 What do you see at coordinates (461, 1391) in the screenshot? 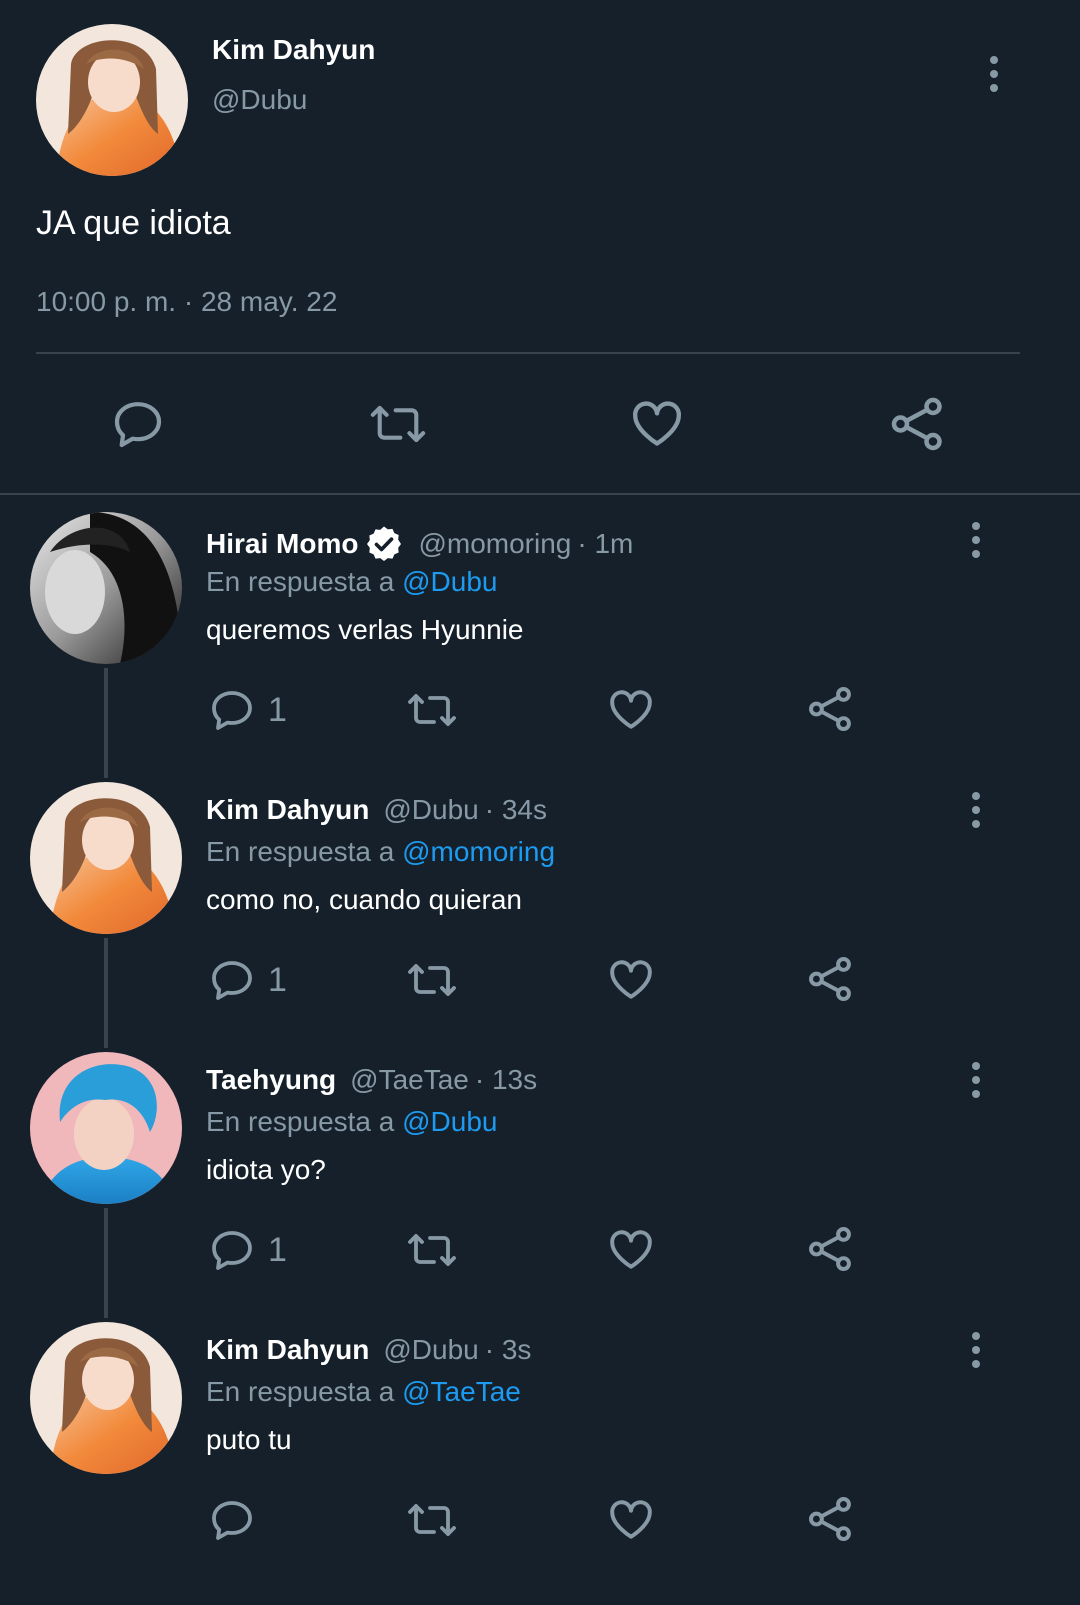
I see `reply-to-link: @TaeTae` at bounding box center [461, 1391].